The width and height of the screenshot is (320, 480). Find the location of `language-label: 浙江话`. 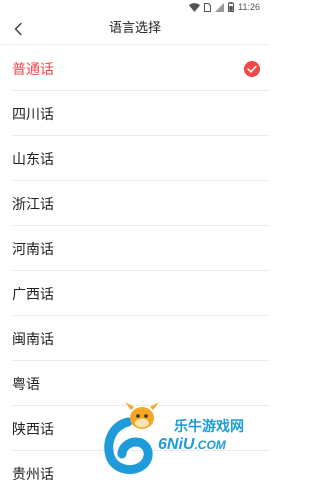

language-label: 浙江话 is located at coordinates (33, 204).